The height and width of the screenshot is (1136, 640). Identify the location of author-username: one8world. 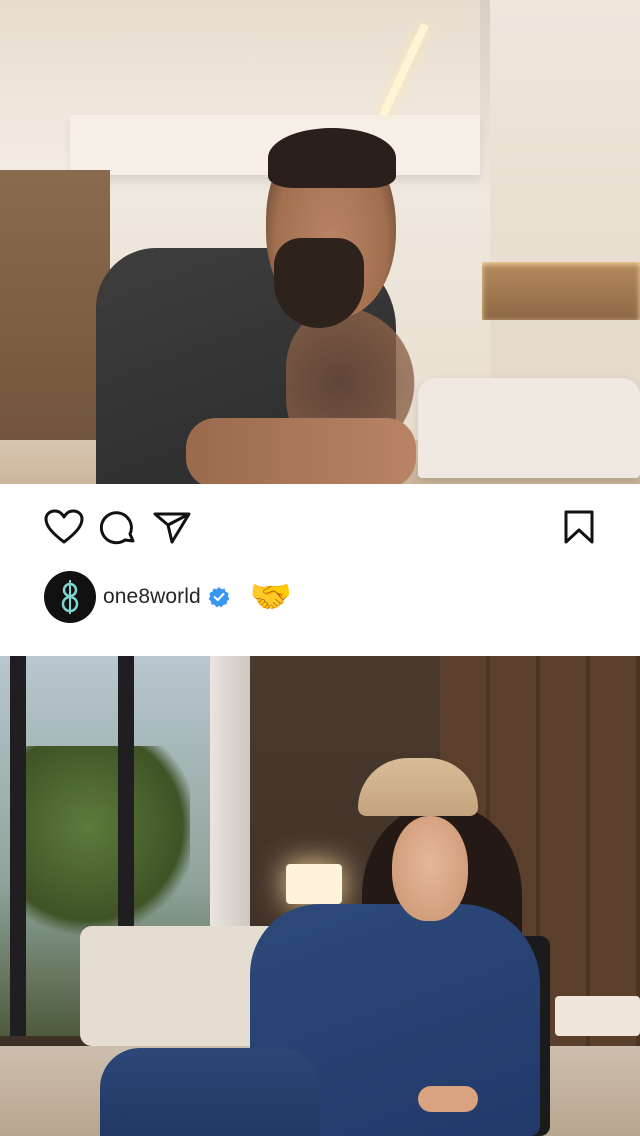
(152, 597).